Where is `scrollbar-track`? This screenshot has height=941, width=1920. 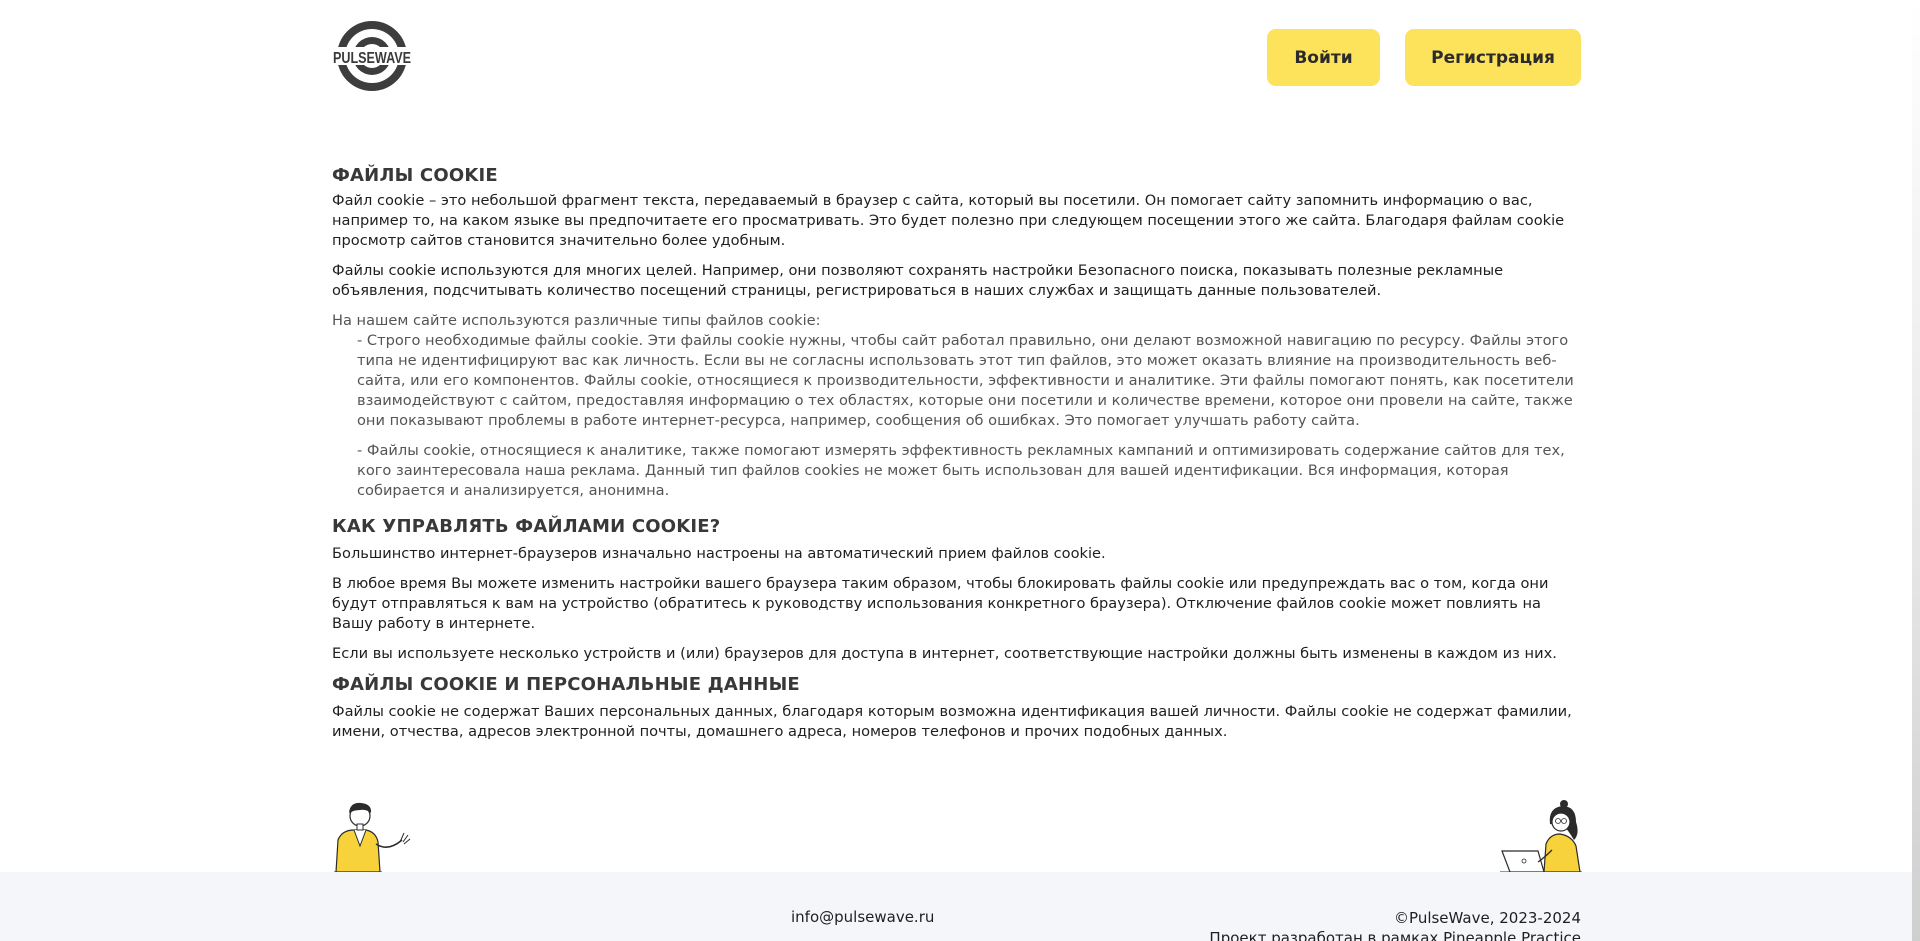
scrollbar-track is located at coordinates (1916, 470).